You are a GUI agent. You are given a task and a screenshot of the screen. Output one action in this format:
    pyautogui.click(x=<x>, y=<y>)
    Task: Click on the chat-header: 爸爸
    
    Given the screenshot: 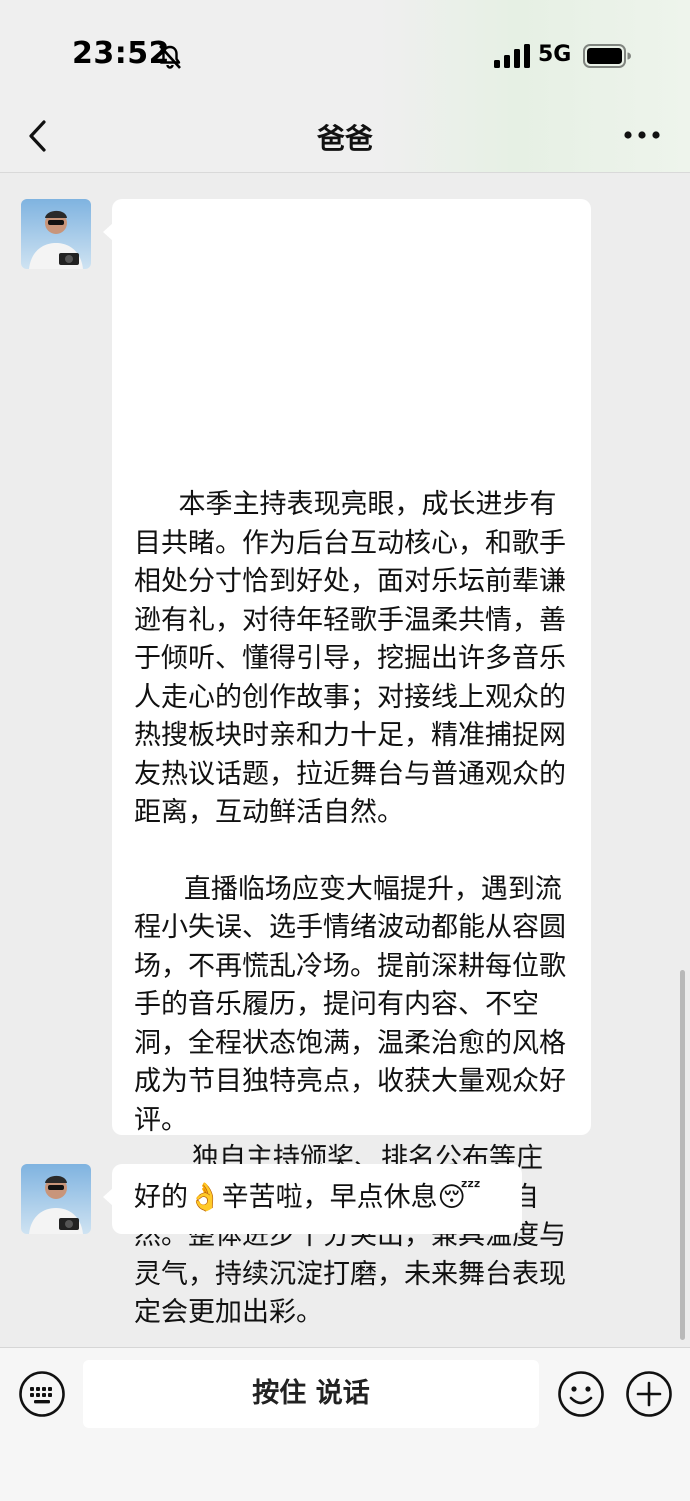 What is the action you would take?
    pyautogui.click(x=345, y=136)
    